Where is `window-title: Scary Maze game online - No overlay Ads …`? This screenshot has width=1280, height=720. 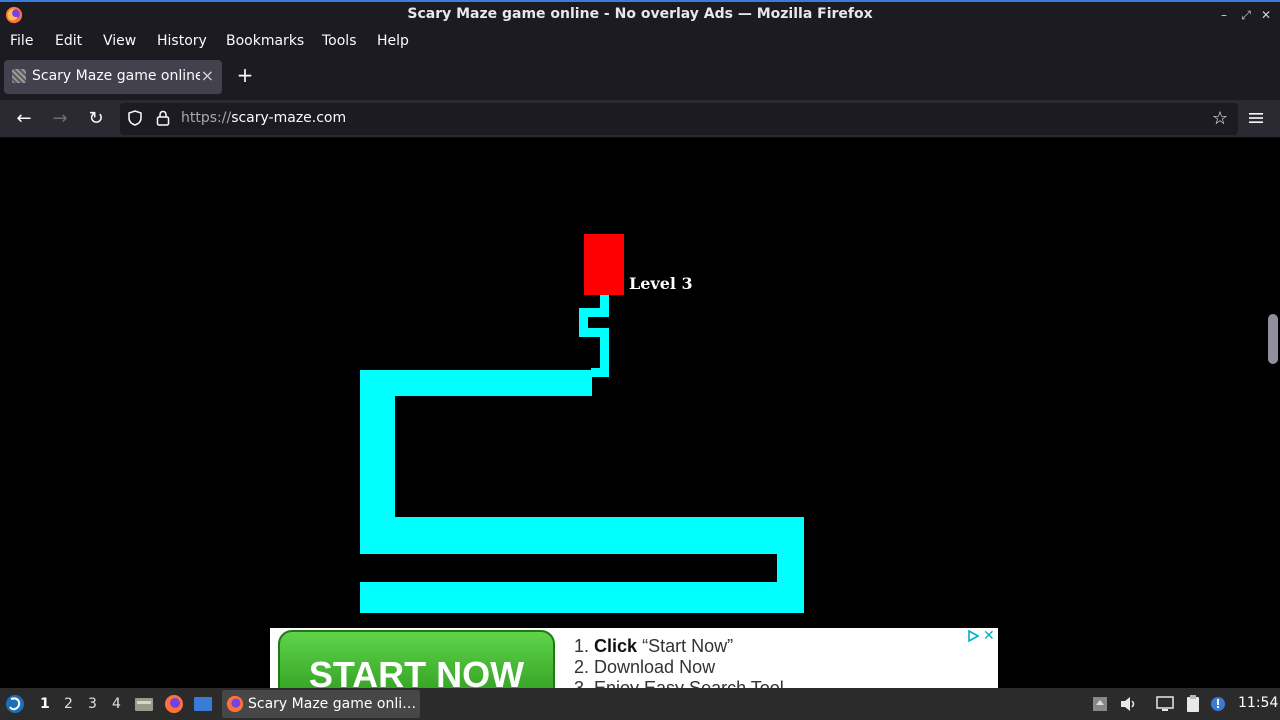
window-title: Scary Maze game online - No overlay Ads … is located at coordinates (640, 14).